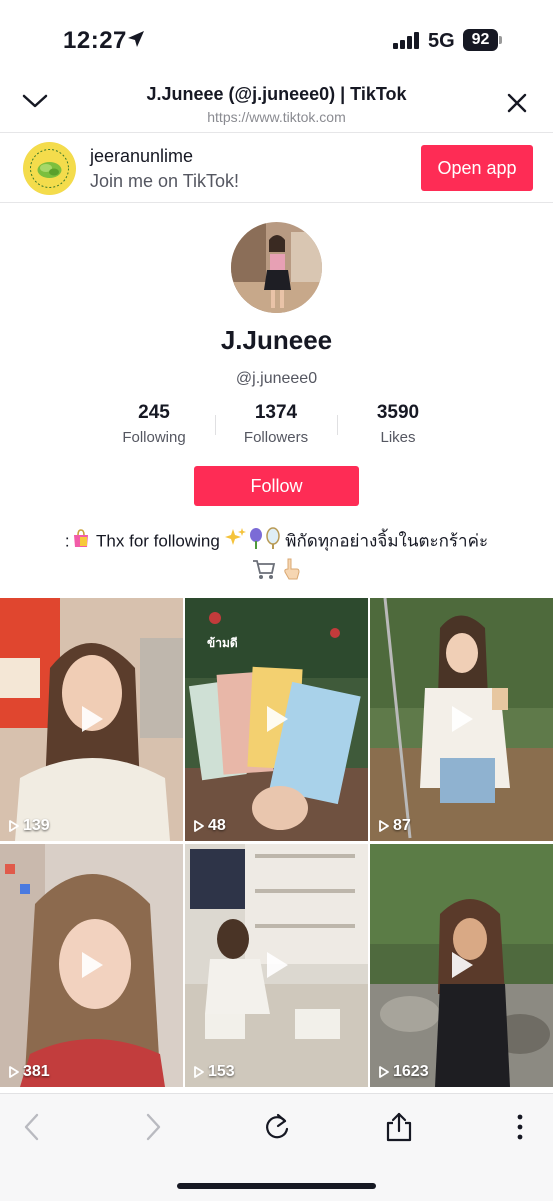 The height and width of the screenshot is (1201, 553). Describe the element at coordinates (273, 542) in the screenshot. I see `mirror-icon` at that location.